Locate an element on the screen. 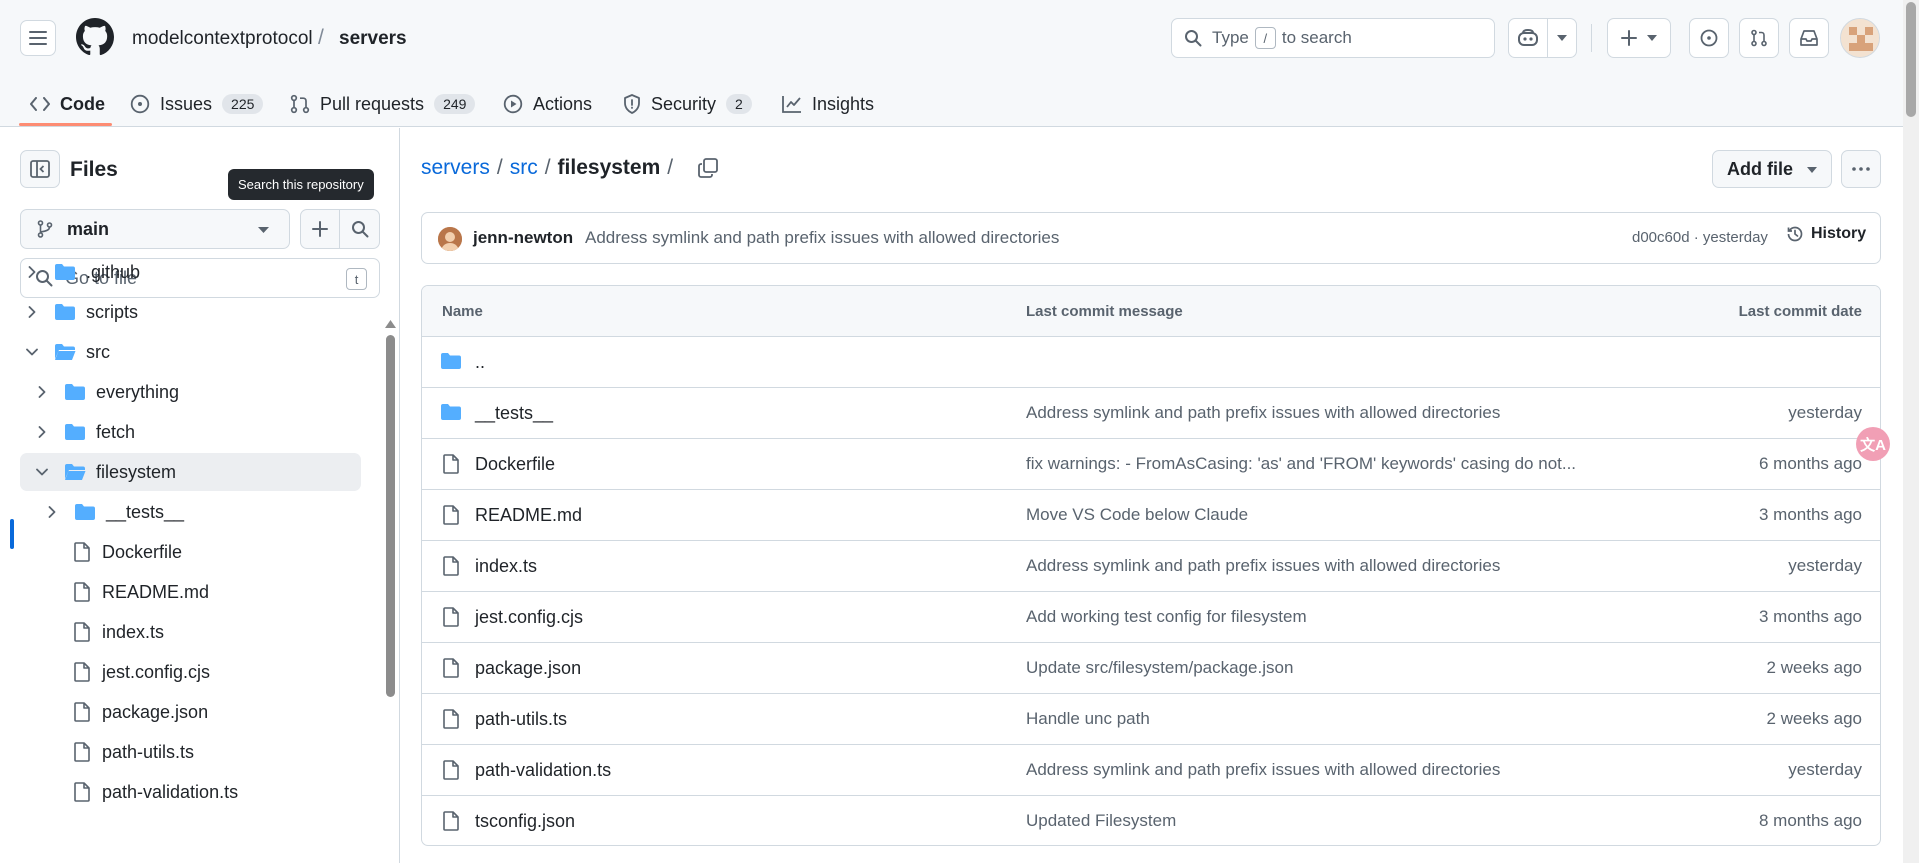 This screenshot has height=863, width=1919. sidebar-scroll-thumb is located at coordinates (390, 516).